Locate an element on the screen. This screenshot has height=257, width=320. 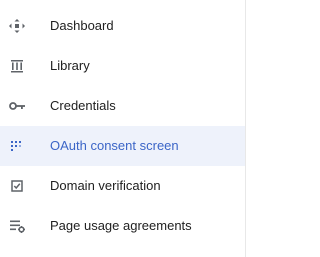
library-icon is located at coordinates (17, 66).